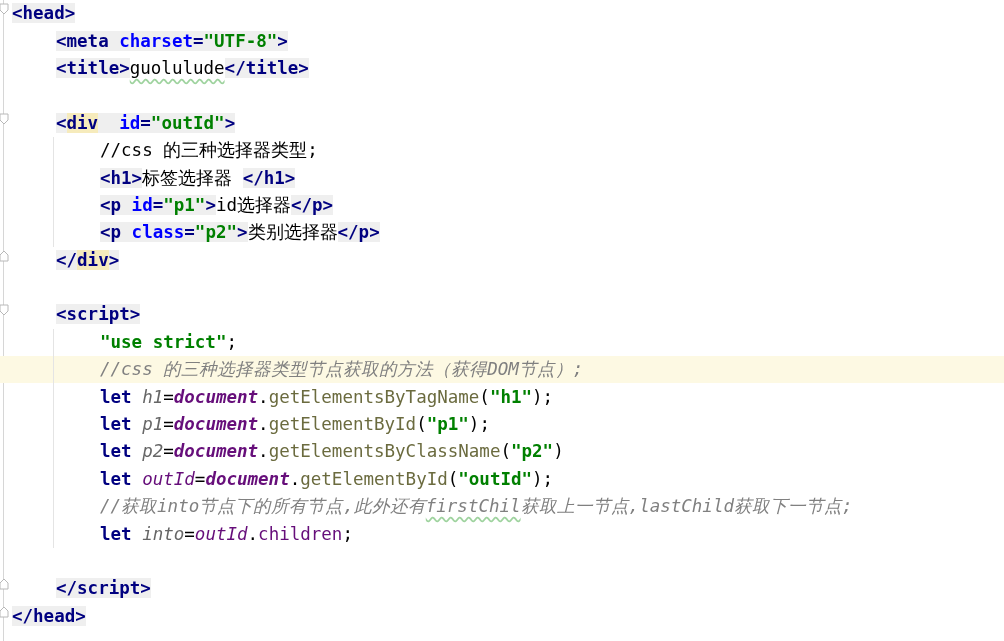  I want to click on code-line: <title>guolulude</title>, so click(182, 68).